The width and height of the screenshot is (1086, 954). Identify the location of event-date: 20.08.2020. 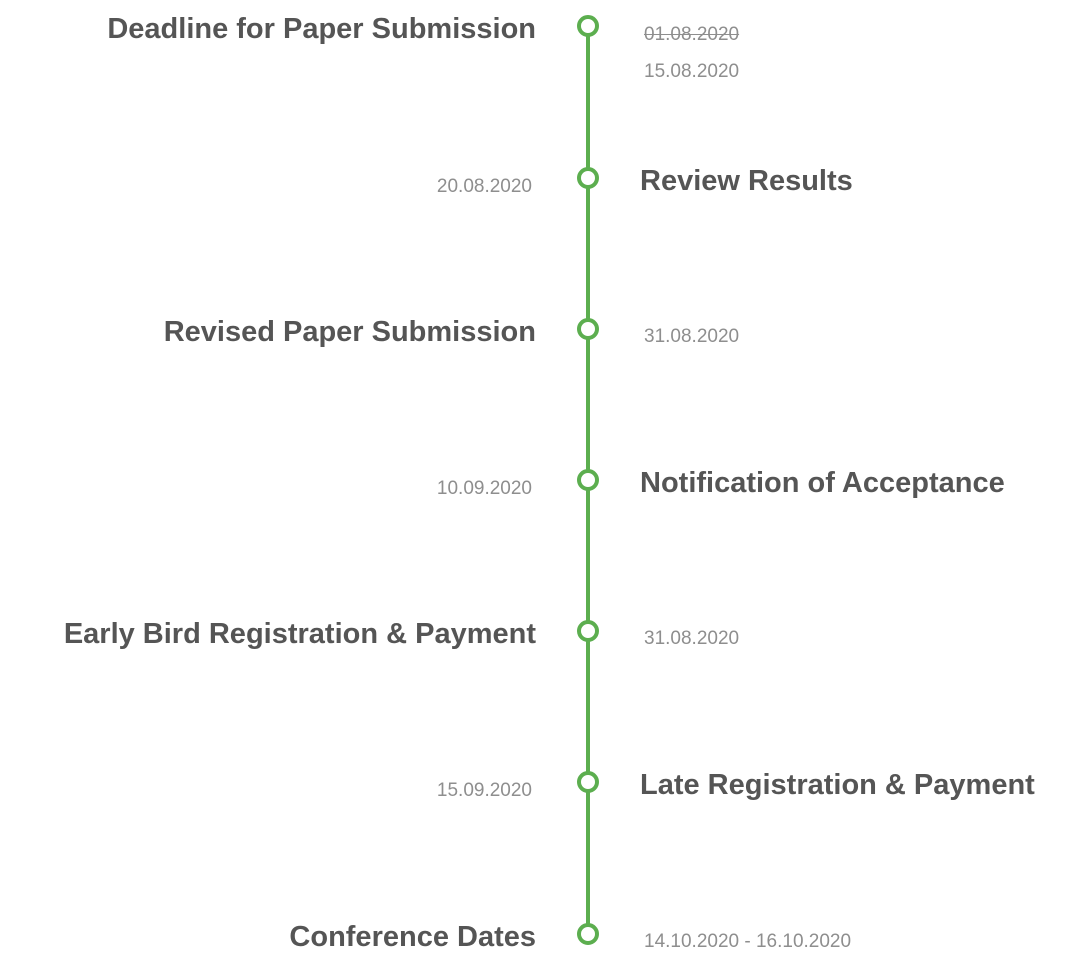
(484, 186).